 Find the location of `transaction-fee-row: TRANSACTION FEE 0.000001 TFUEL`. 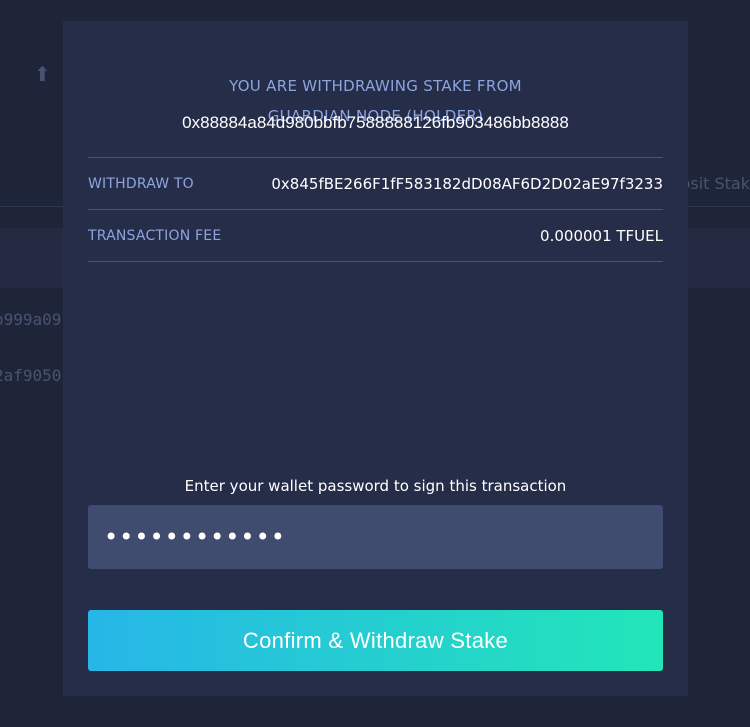

transaction-fee-row: TRANSACTION FEE 0.000001 TFUEL is located at coordinates (375, 235).